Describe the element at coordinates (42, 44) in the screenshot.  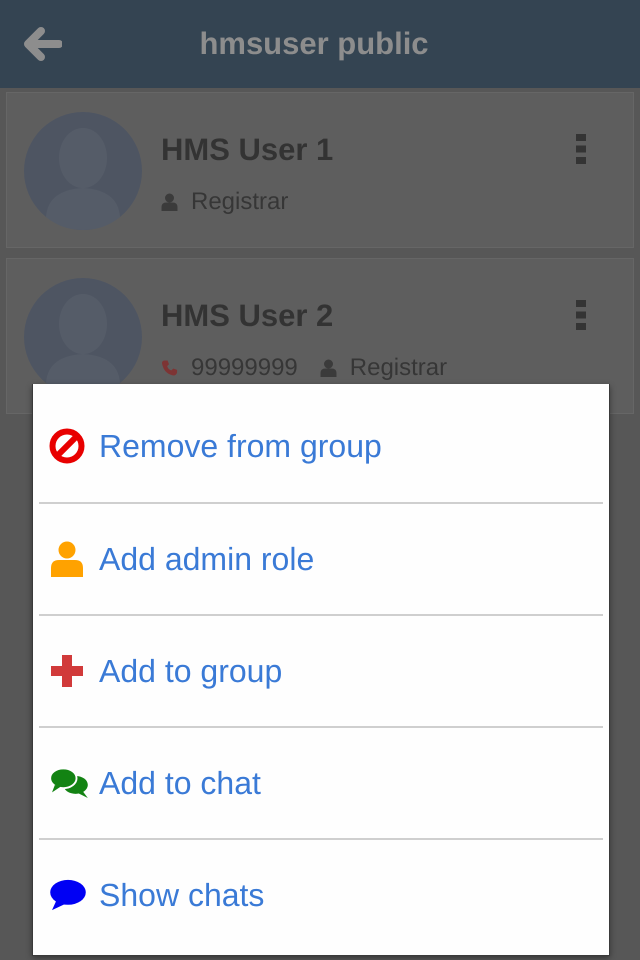
I see `back-arrow-icon` at that location.